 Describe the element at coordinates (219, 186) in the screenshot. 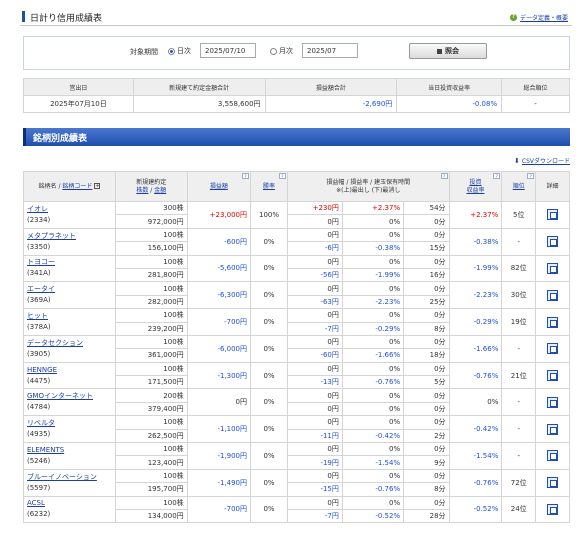

I see `sort-by-pl-link: 損益額` at that location.